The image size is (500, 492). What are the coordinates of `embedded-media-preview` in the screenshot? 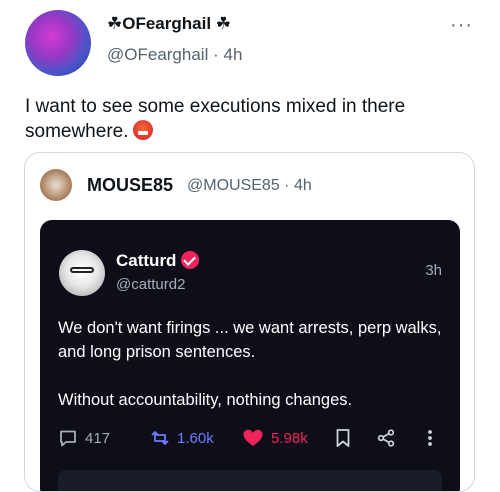 It's located at (250, 480).